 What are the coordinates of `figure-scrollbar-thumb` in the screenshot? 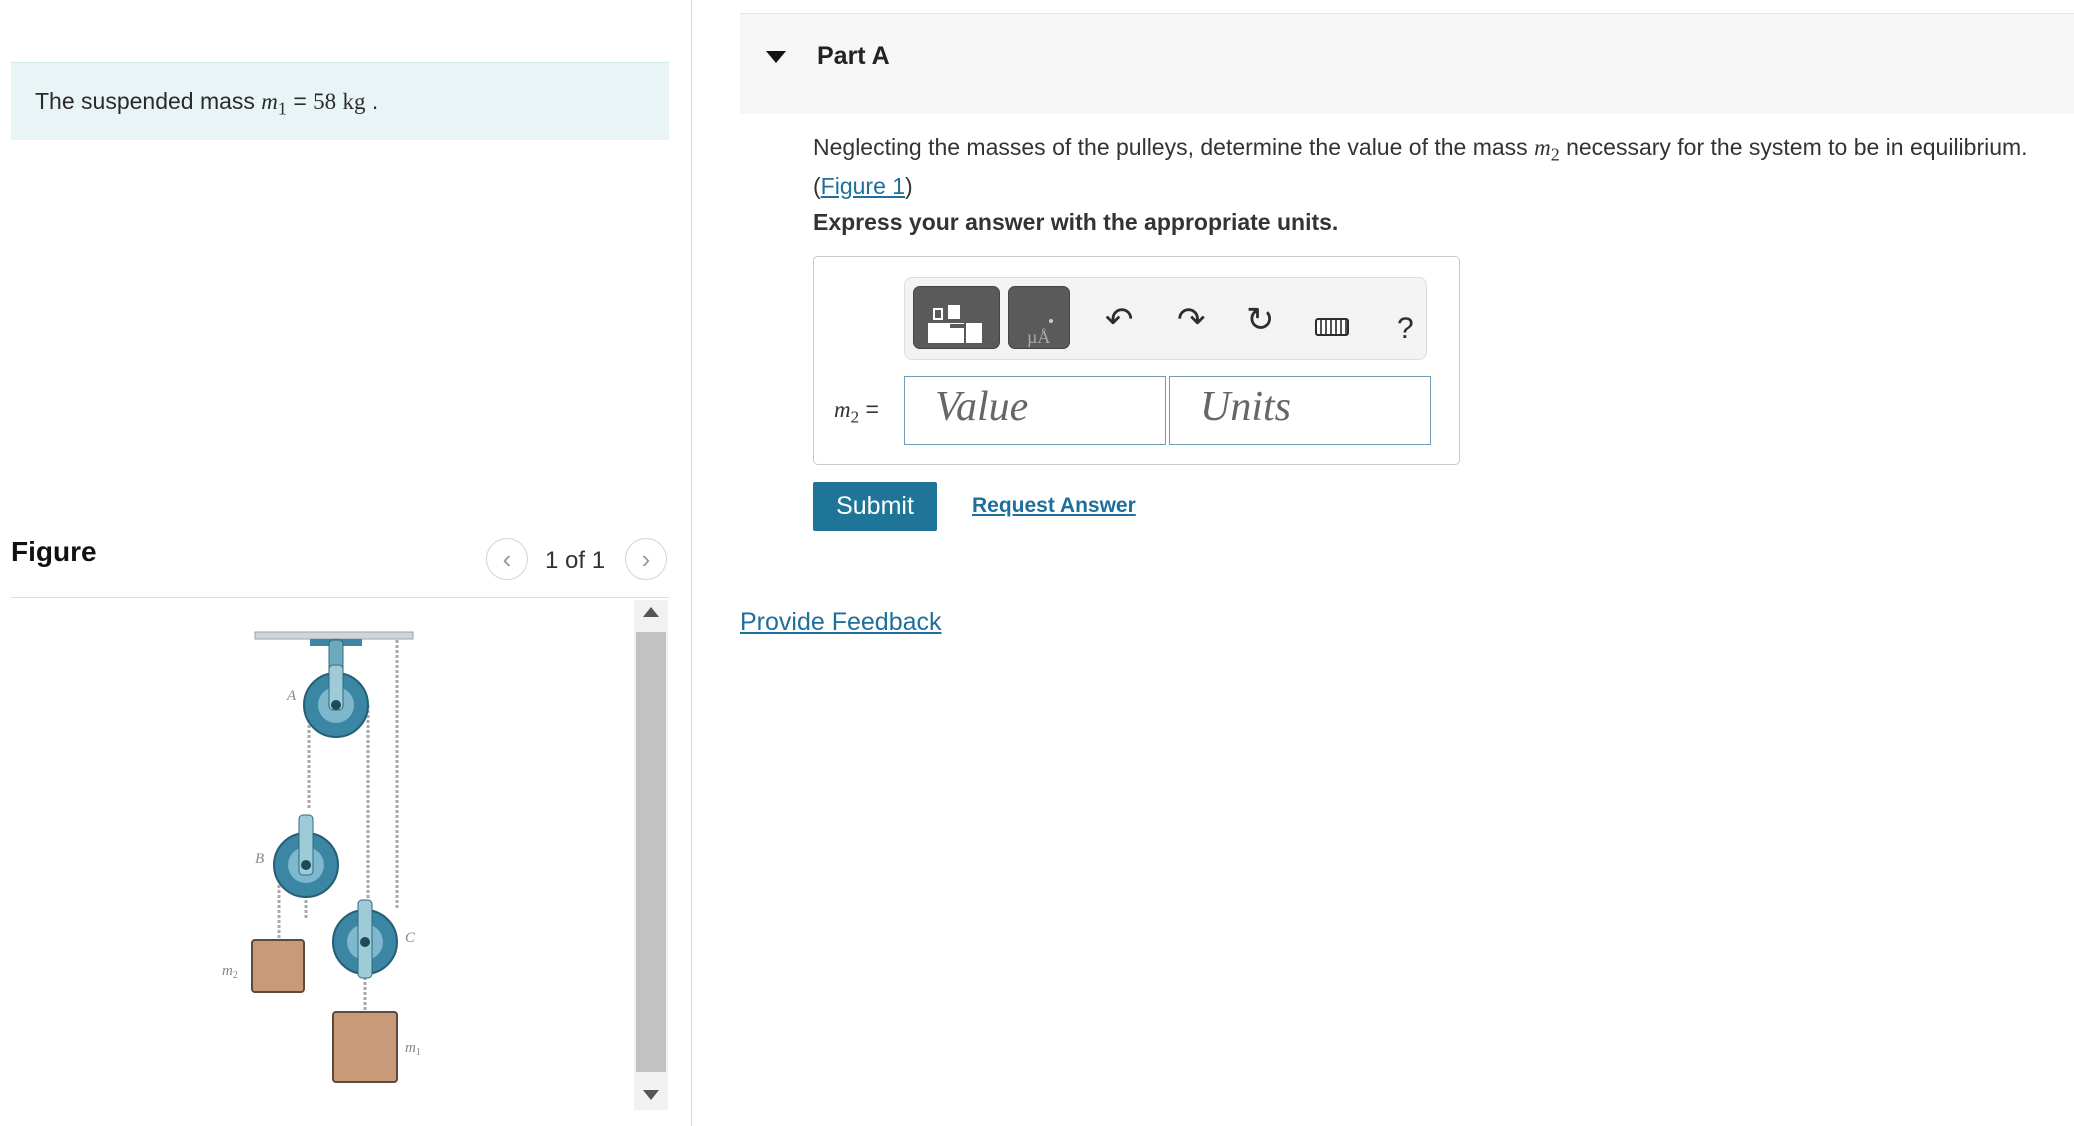 It's located at (651, 852).